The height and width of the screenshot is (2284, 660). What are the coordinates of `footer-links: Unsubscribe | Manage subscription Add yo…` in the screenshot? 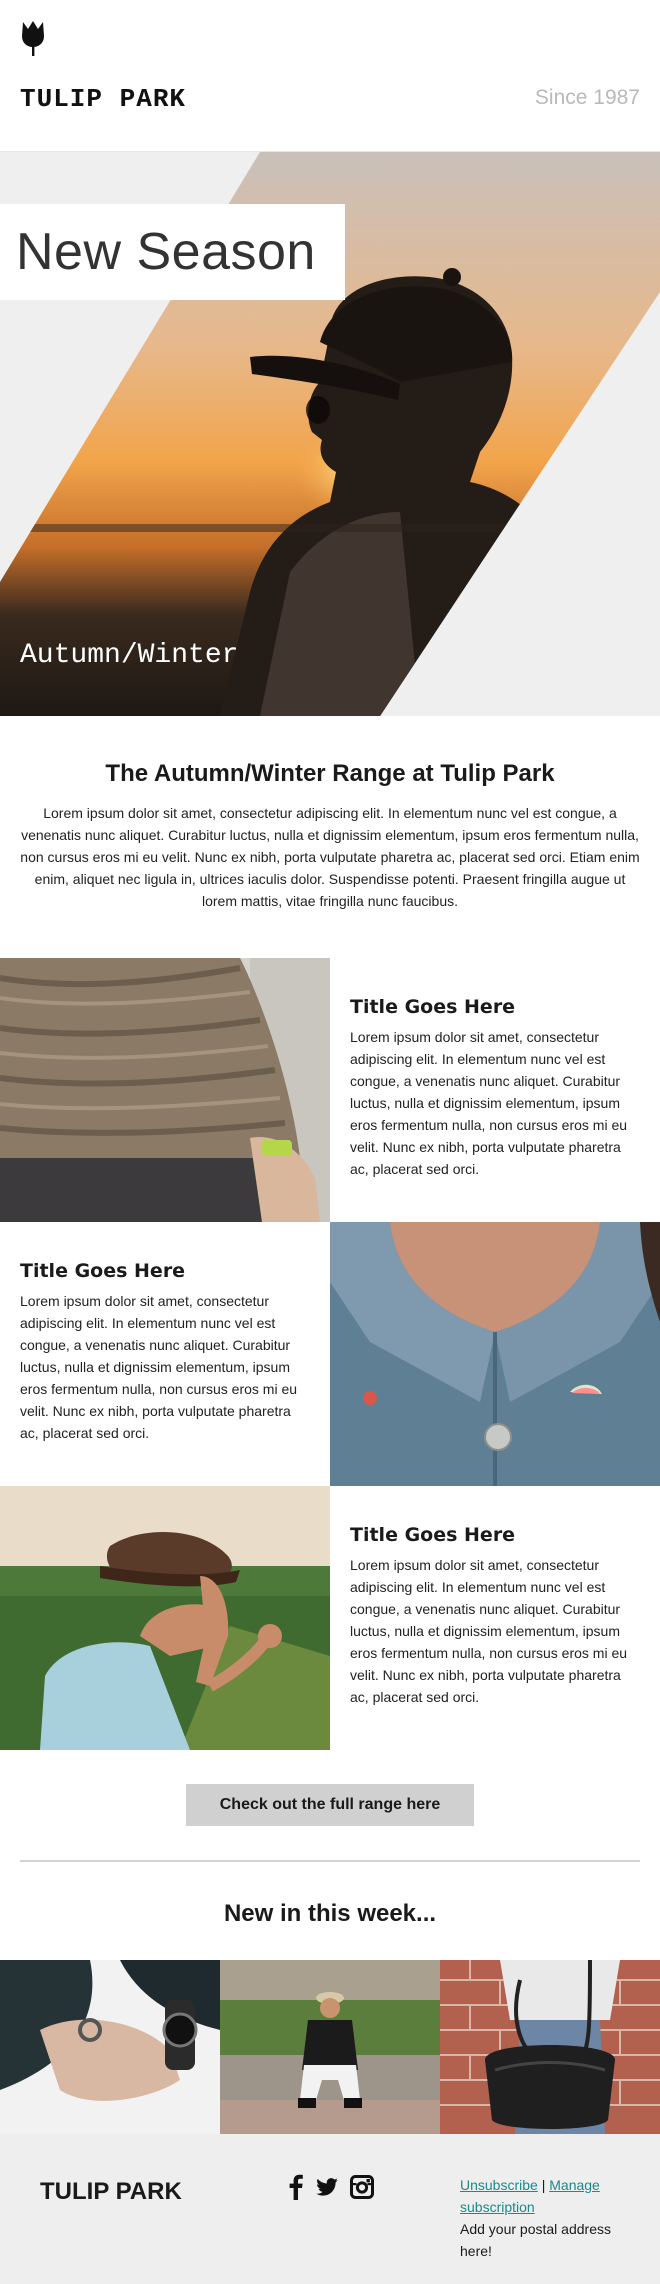 It's located at (550, 2218).